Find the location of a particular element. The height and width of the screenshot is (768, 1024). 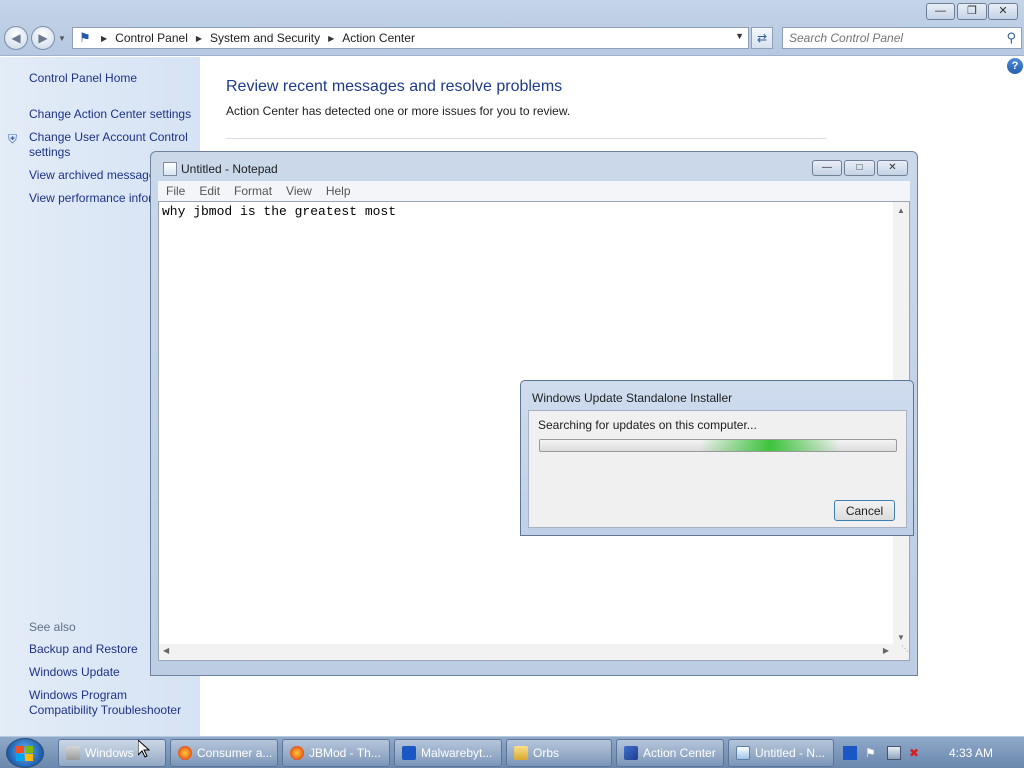

sidebar-link-windows-update: Windows Update is located at coordinates (74, 672).